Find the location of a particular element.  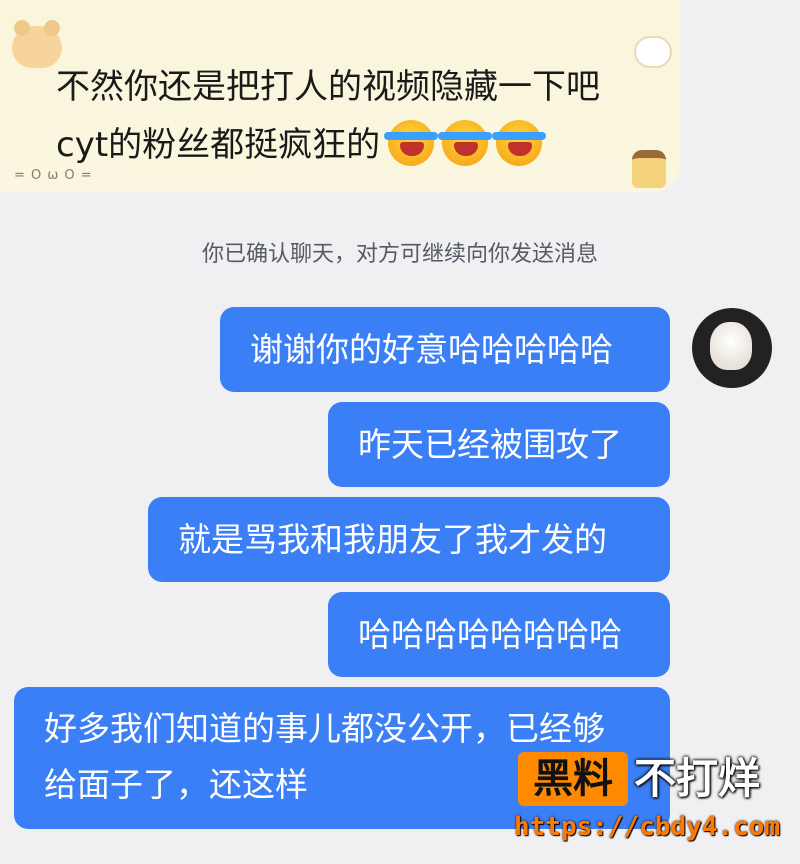

message-text-line-1: 好多我们知道的事儿都没公开，已经够 is located at coordinates (324, 728).